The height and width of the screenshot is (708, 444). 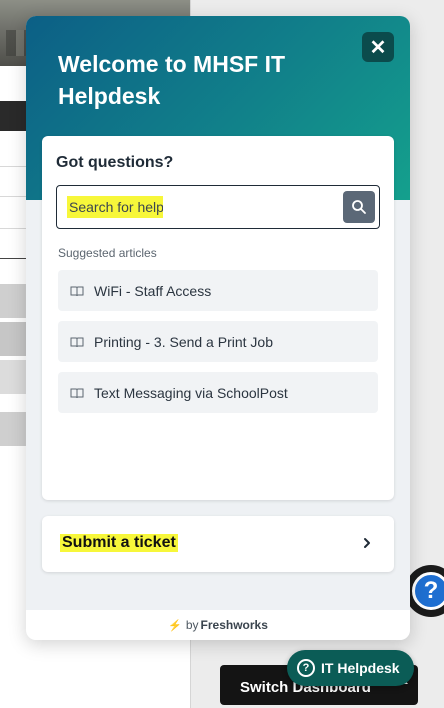 I want to click on submit-ticket-button: Submit a ticket, so click(x=218, y=544).